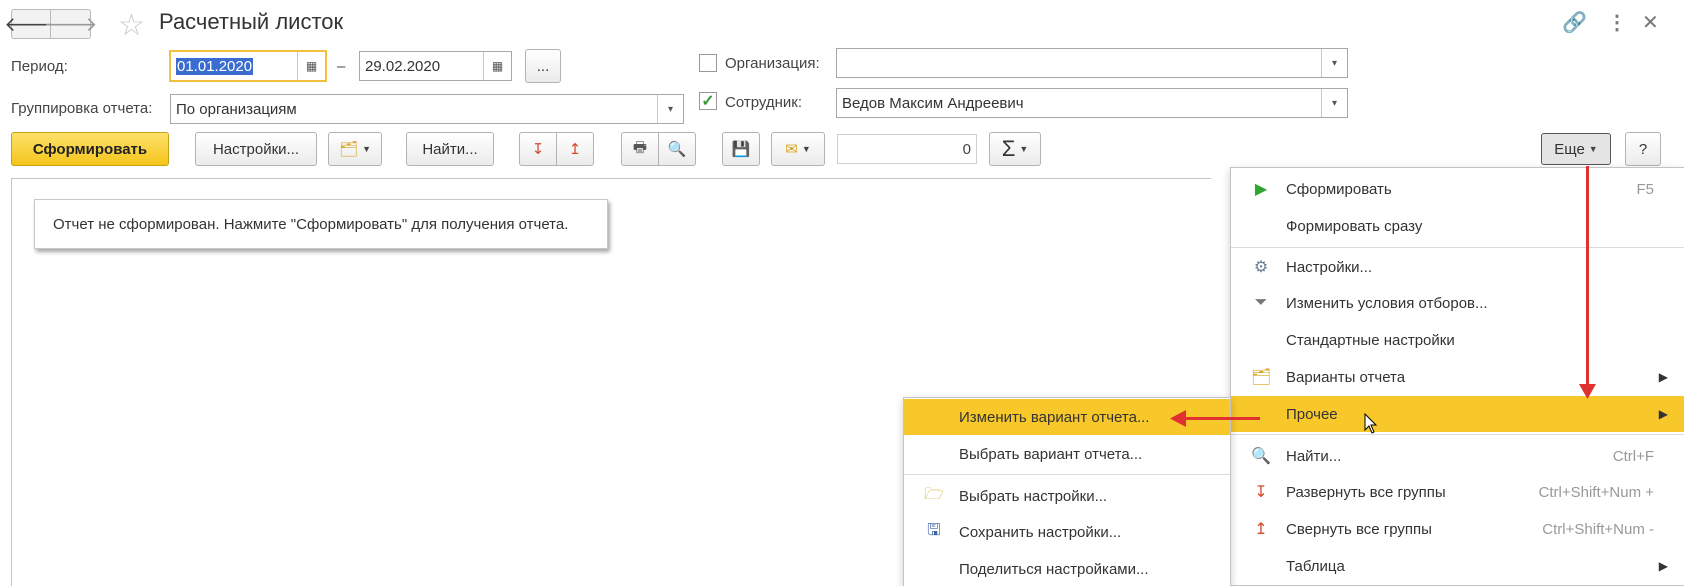 The width and height of the screenshot is (1684, 586). Describe the element at coordinates (1587, 278) in the screenshot. I see `annotation-arrow-down` at that location.